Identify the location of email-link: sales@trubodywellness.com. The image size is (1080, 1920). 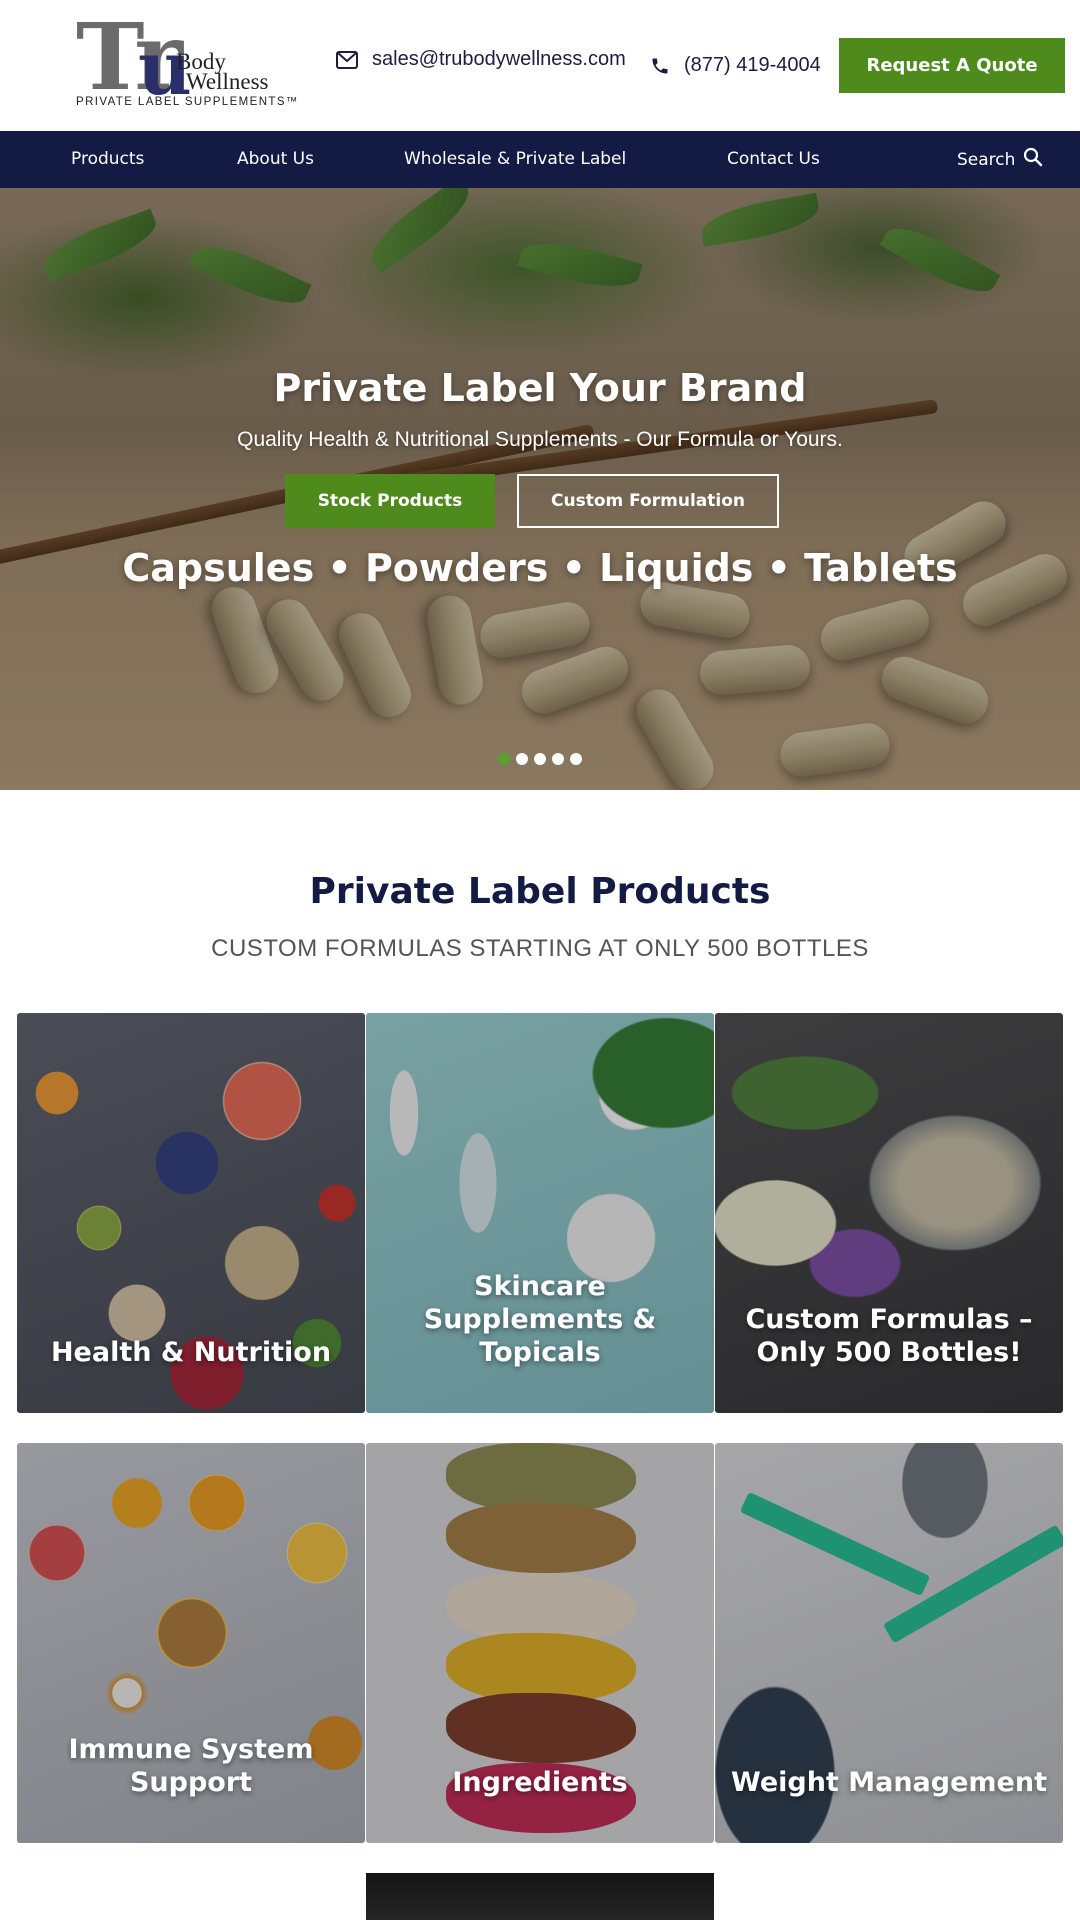
(481, 59).